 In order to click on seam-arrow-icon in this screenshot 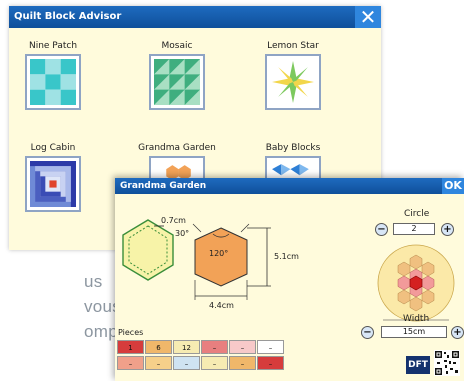, I will do `click(159, 226)`.